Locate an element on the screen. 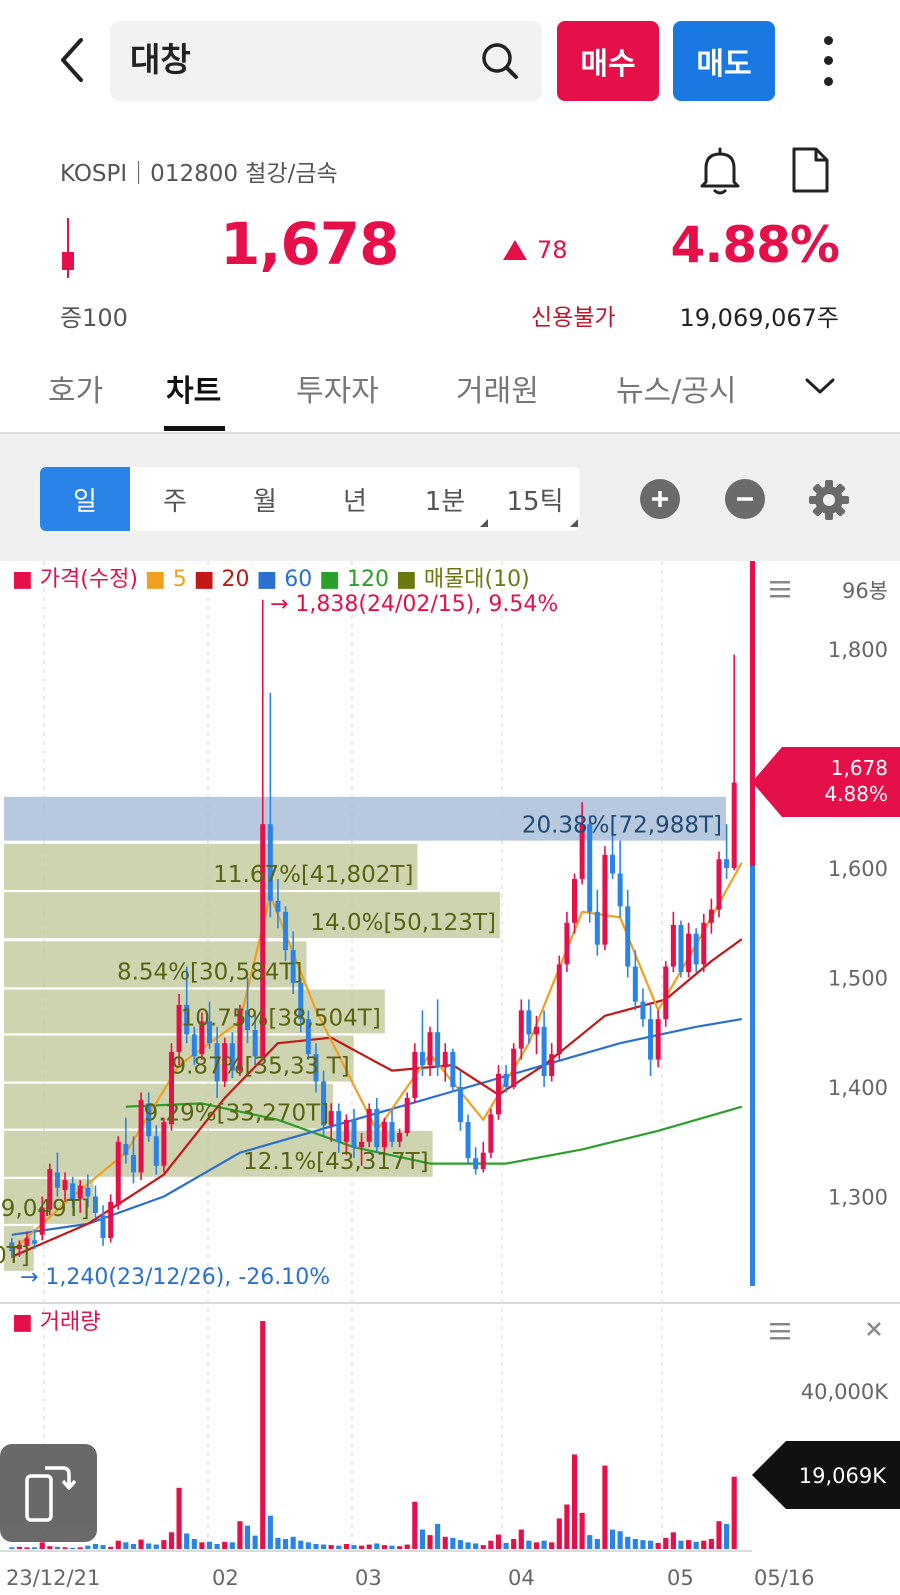  credit-note: 신용불가 is located at coordinates (573, 318).